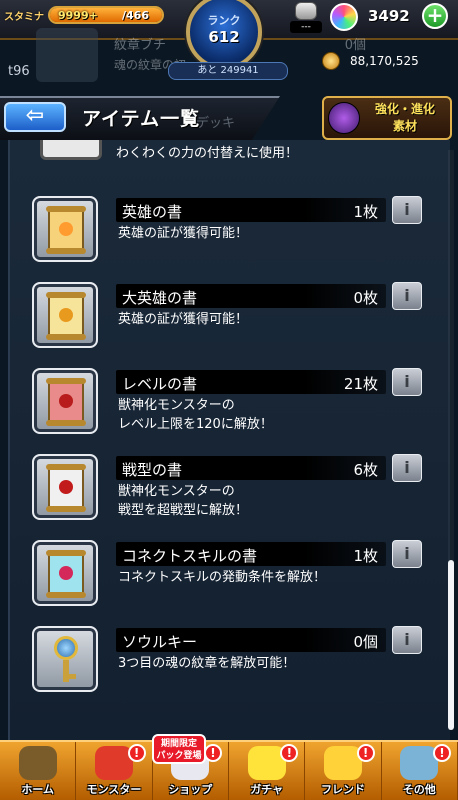 The height and width of the screenshot is (800, 458). Describe the element at coordinates (106, 15) in the screenshot. I see `stamina-bar: 9999+ /466` at that location.